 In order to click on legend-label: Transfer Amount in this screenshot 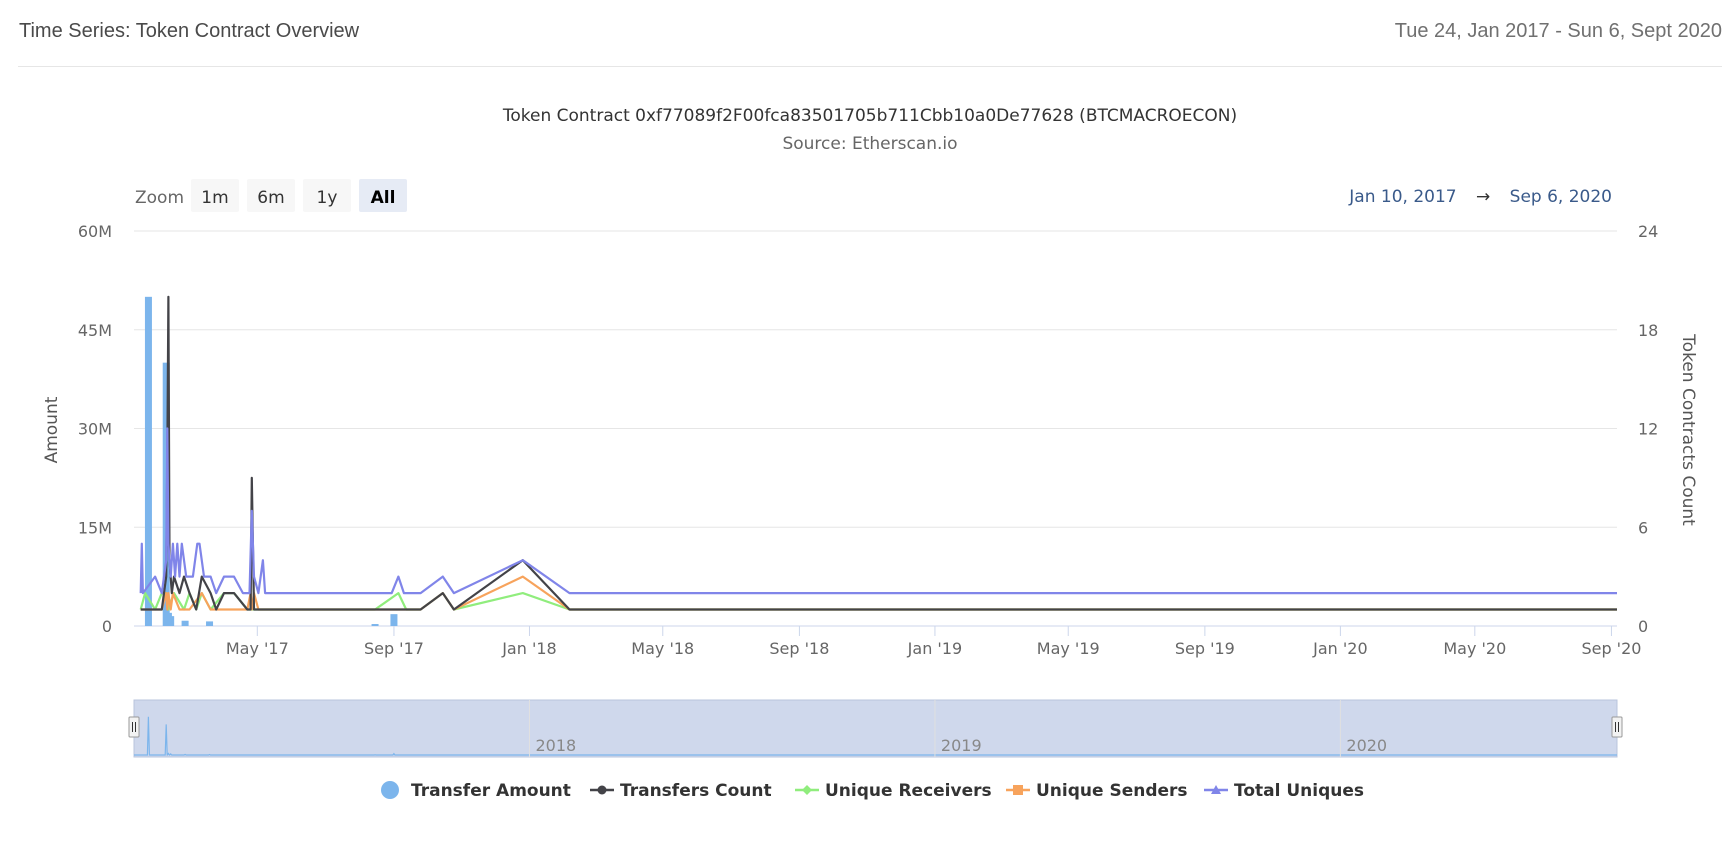, I will do `click(491, 791)`.